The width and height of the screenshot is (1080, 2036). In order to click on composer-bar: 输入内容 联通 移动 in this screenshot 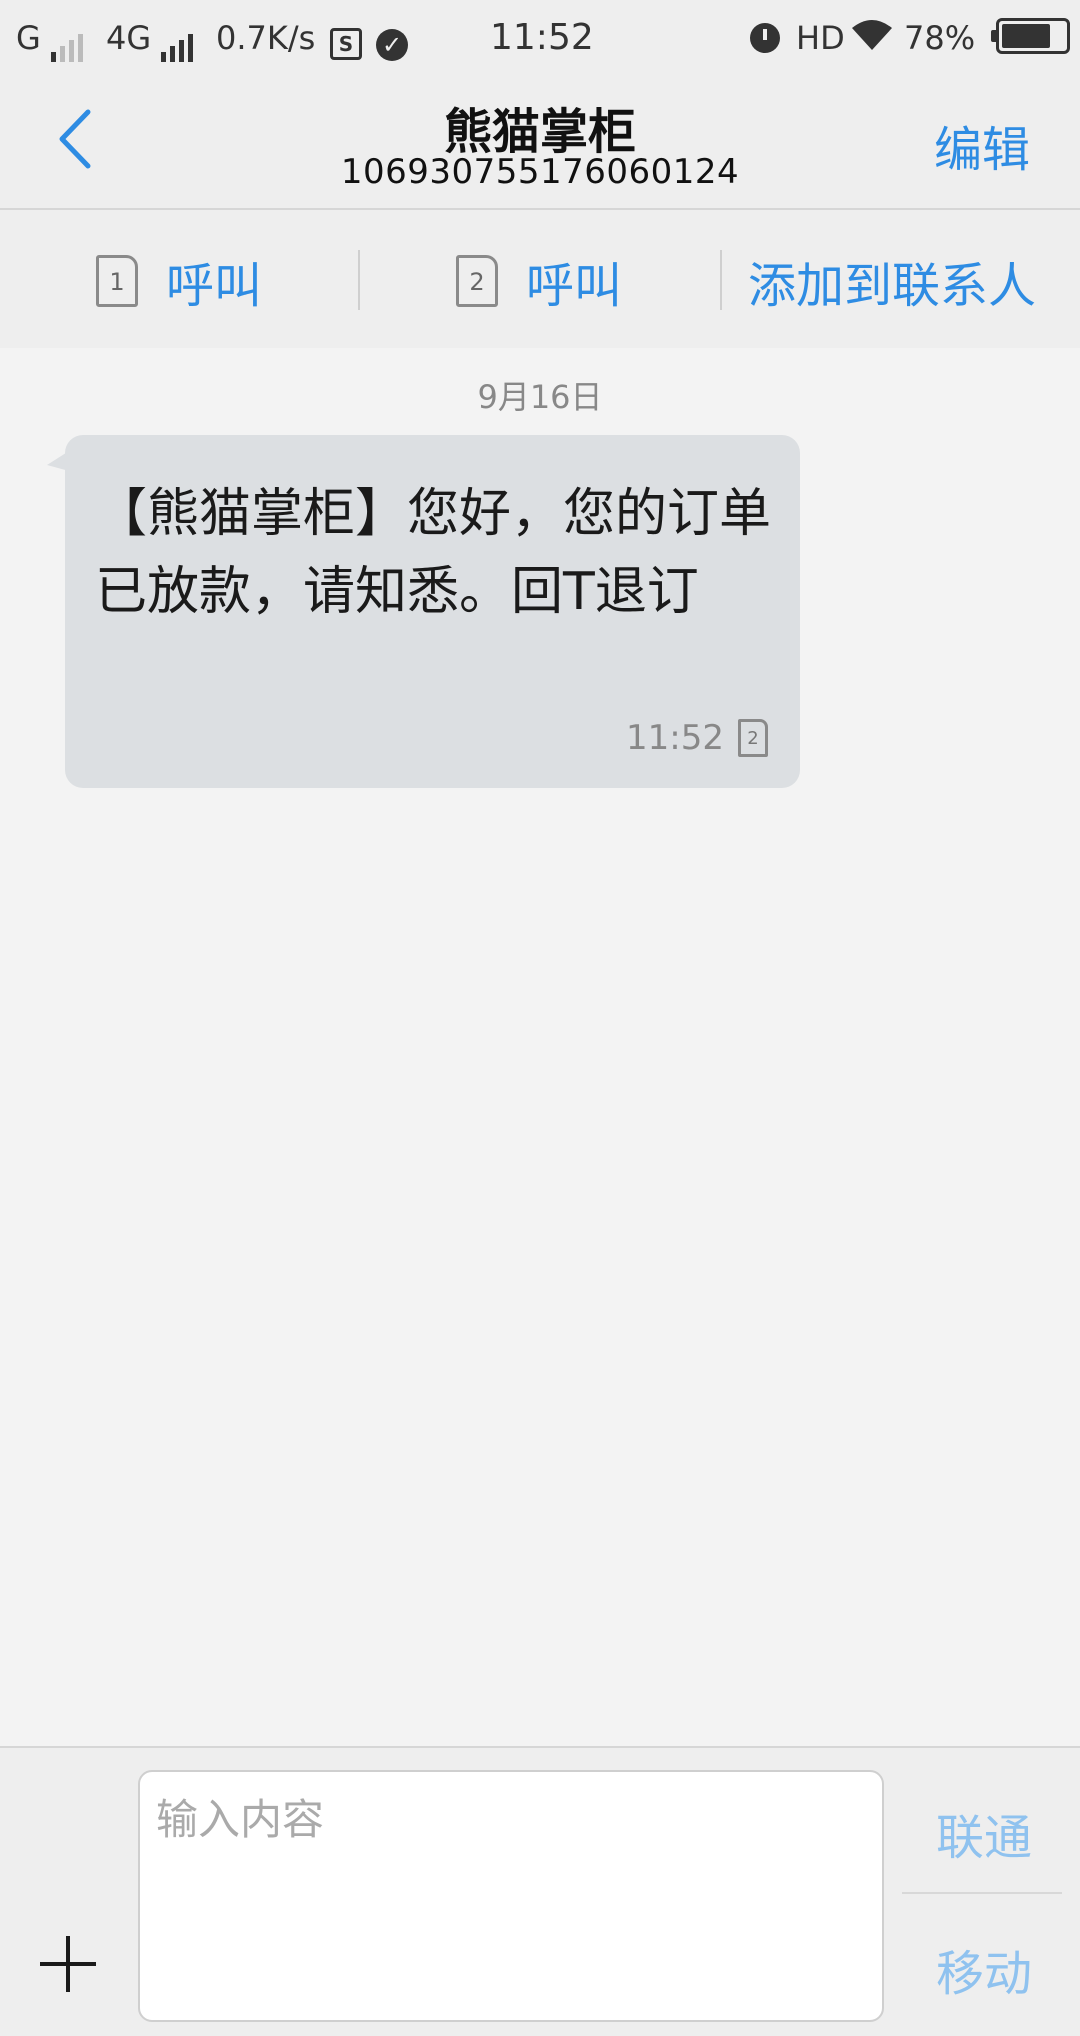, I will do `click(540, 1891)`.